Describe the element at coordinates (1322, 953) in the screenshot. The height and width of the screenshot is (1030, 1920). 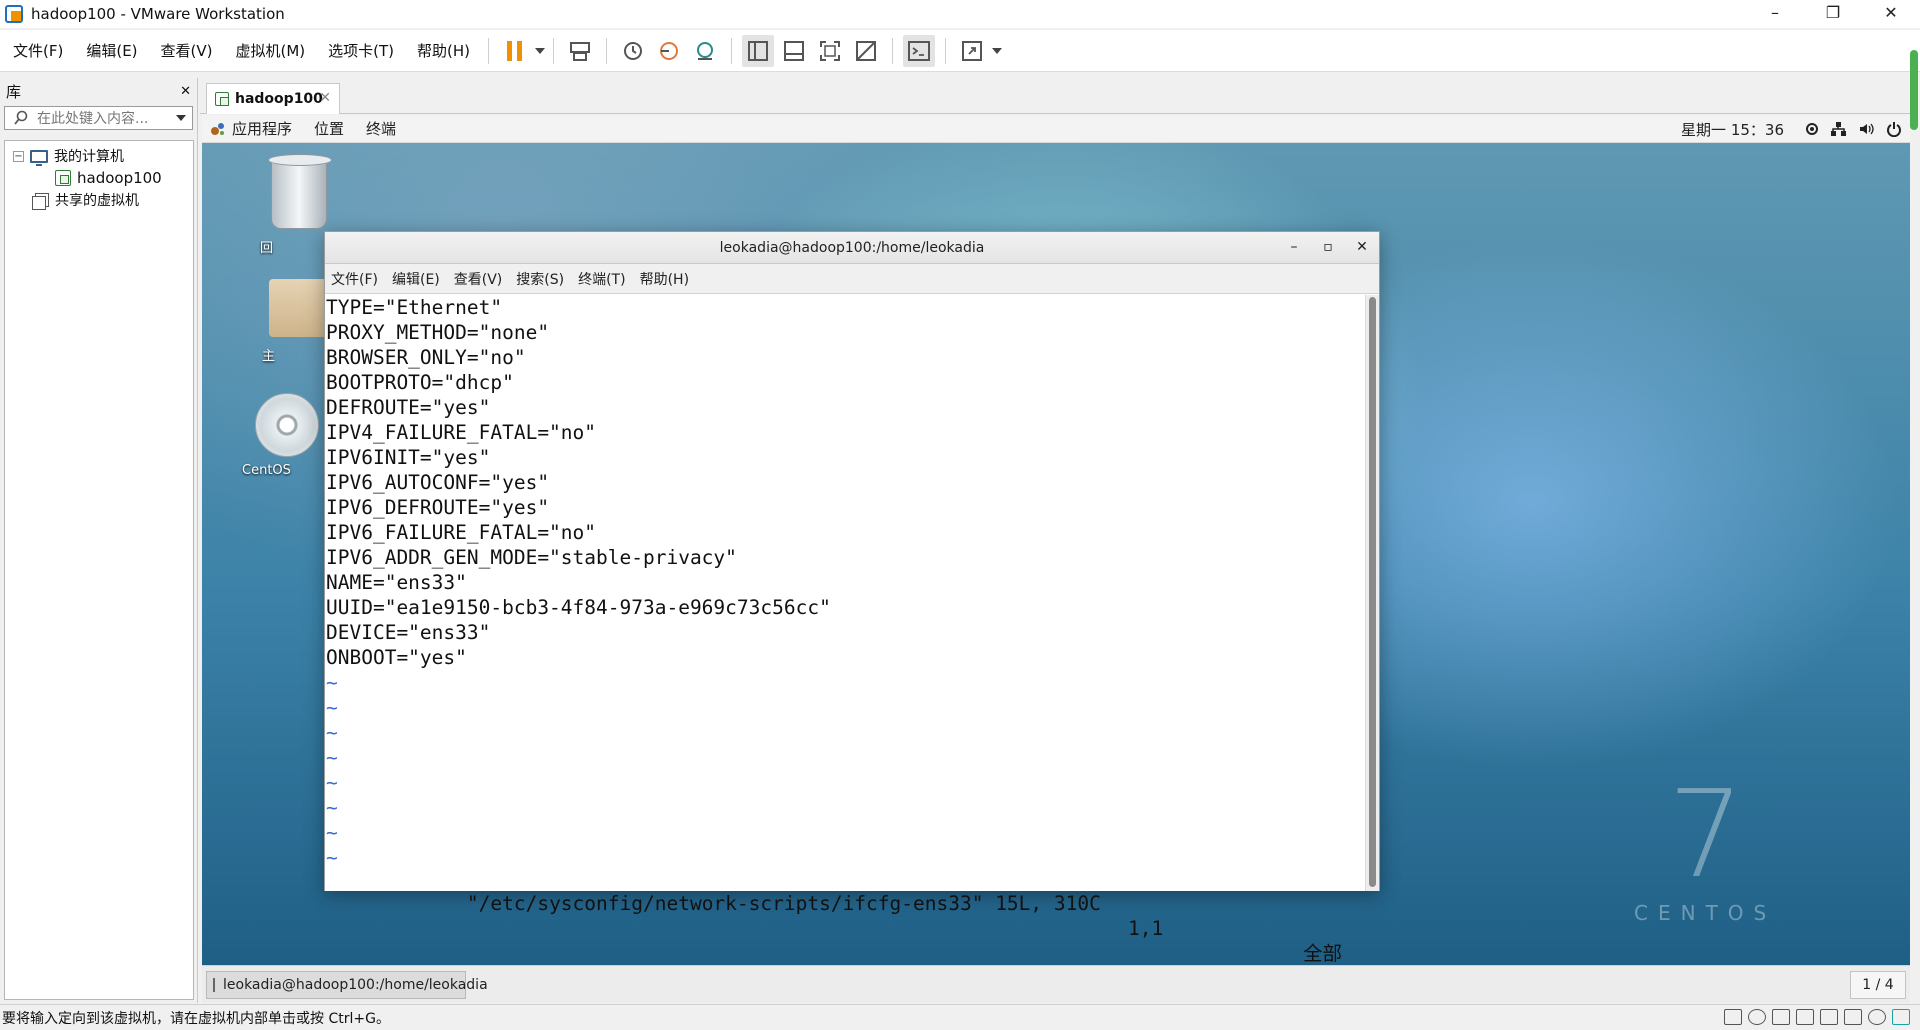
I see `vim-scroll-position: 全部` at that location.